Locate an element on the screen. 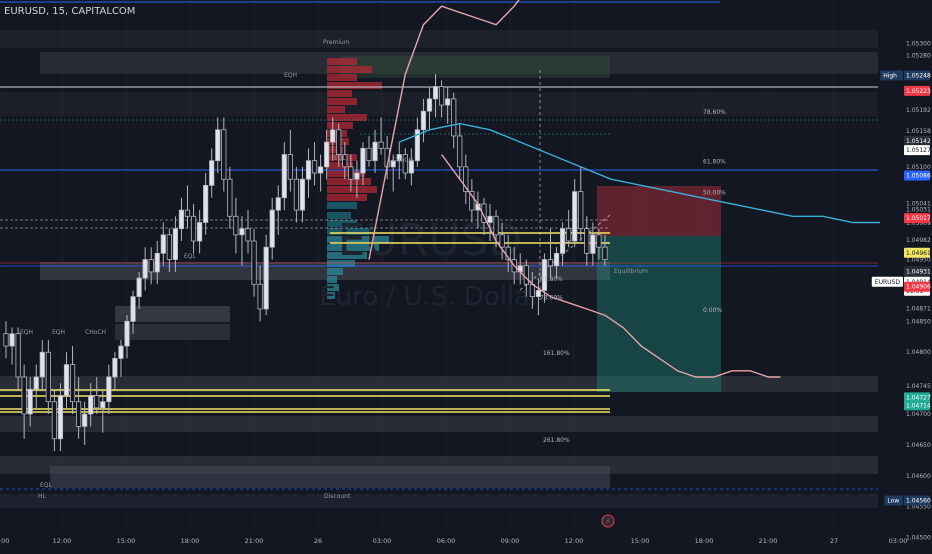 Image resolution: width=932 pixels, height=554 pixels. y-tick-label: 1.04745 is located at coordinates (918, 386).